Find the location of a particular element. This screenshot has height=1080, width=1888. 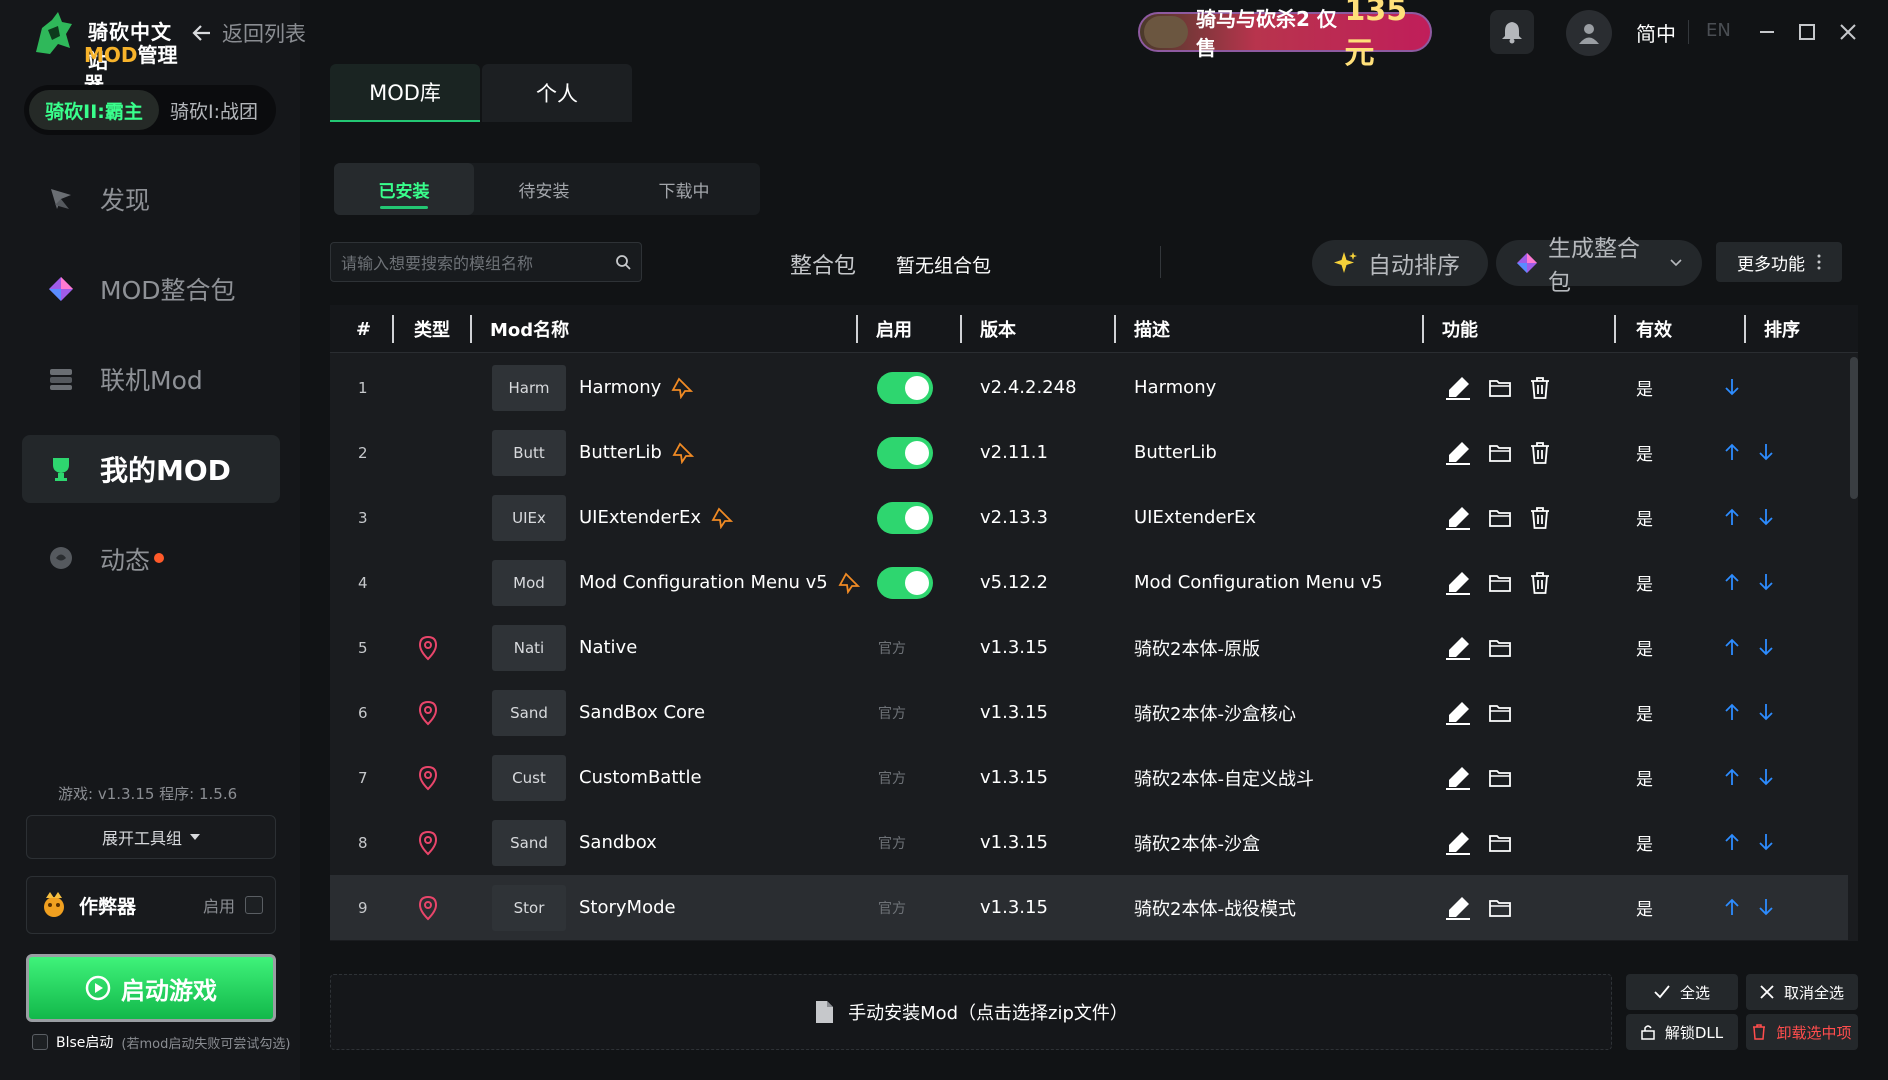

maximize-icon is located at coordinates (1807, 32).